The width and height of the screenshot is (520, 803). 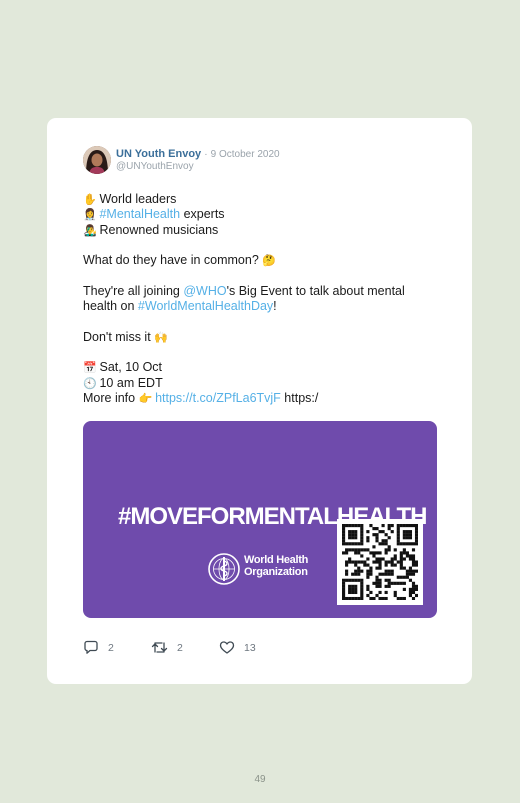 What do you see at coordinates (276, 560) in the screenshot?
I see `org-name-line-1: World Health` at bounding box center [276, 560].